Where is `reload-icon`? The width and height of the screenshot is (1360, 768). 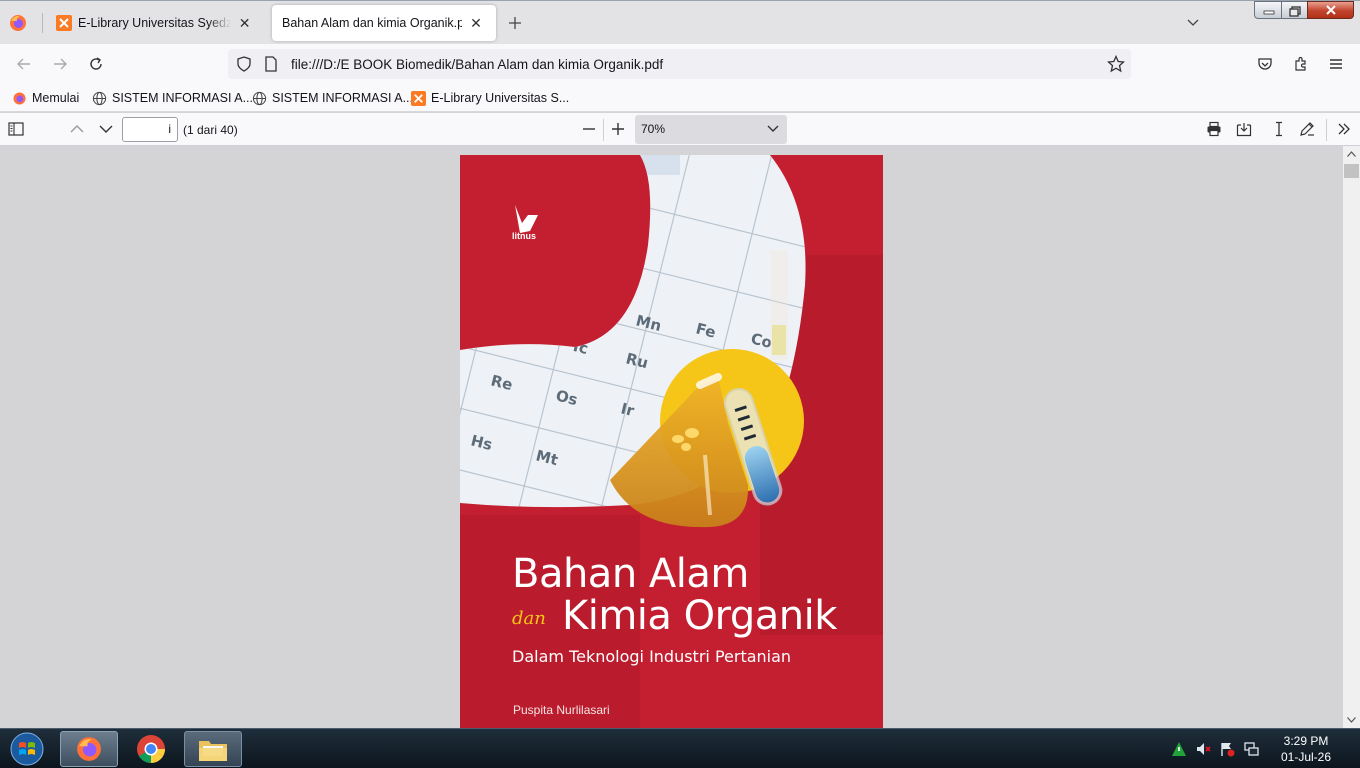 reload-icon is located at coordinates (96, 63).